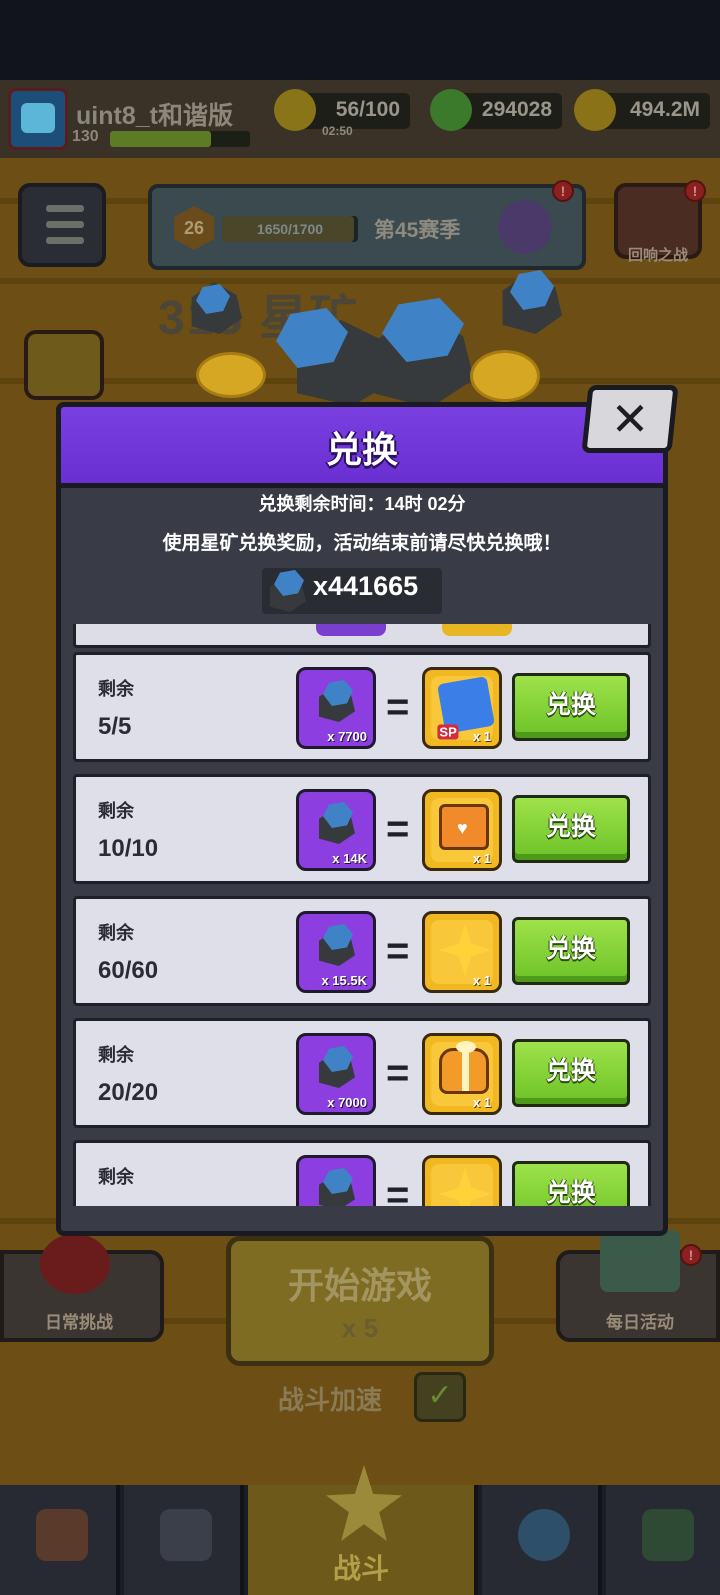 The image size is (720, 1595). I want to click on cost-tile: x 15.5K, so click(336, 952).